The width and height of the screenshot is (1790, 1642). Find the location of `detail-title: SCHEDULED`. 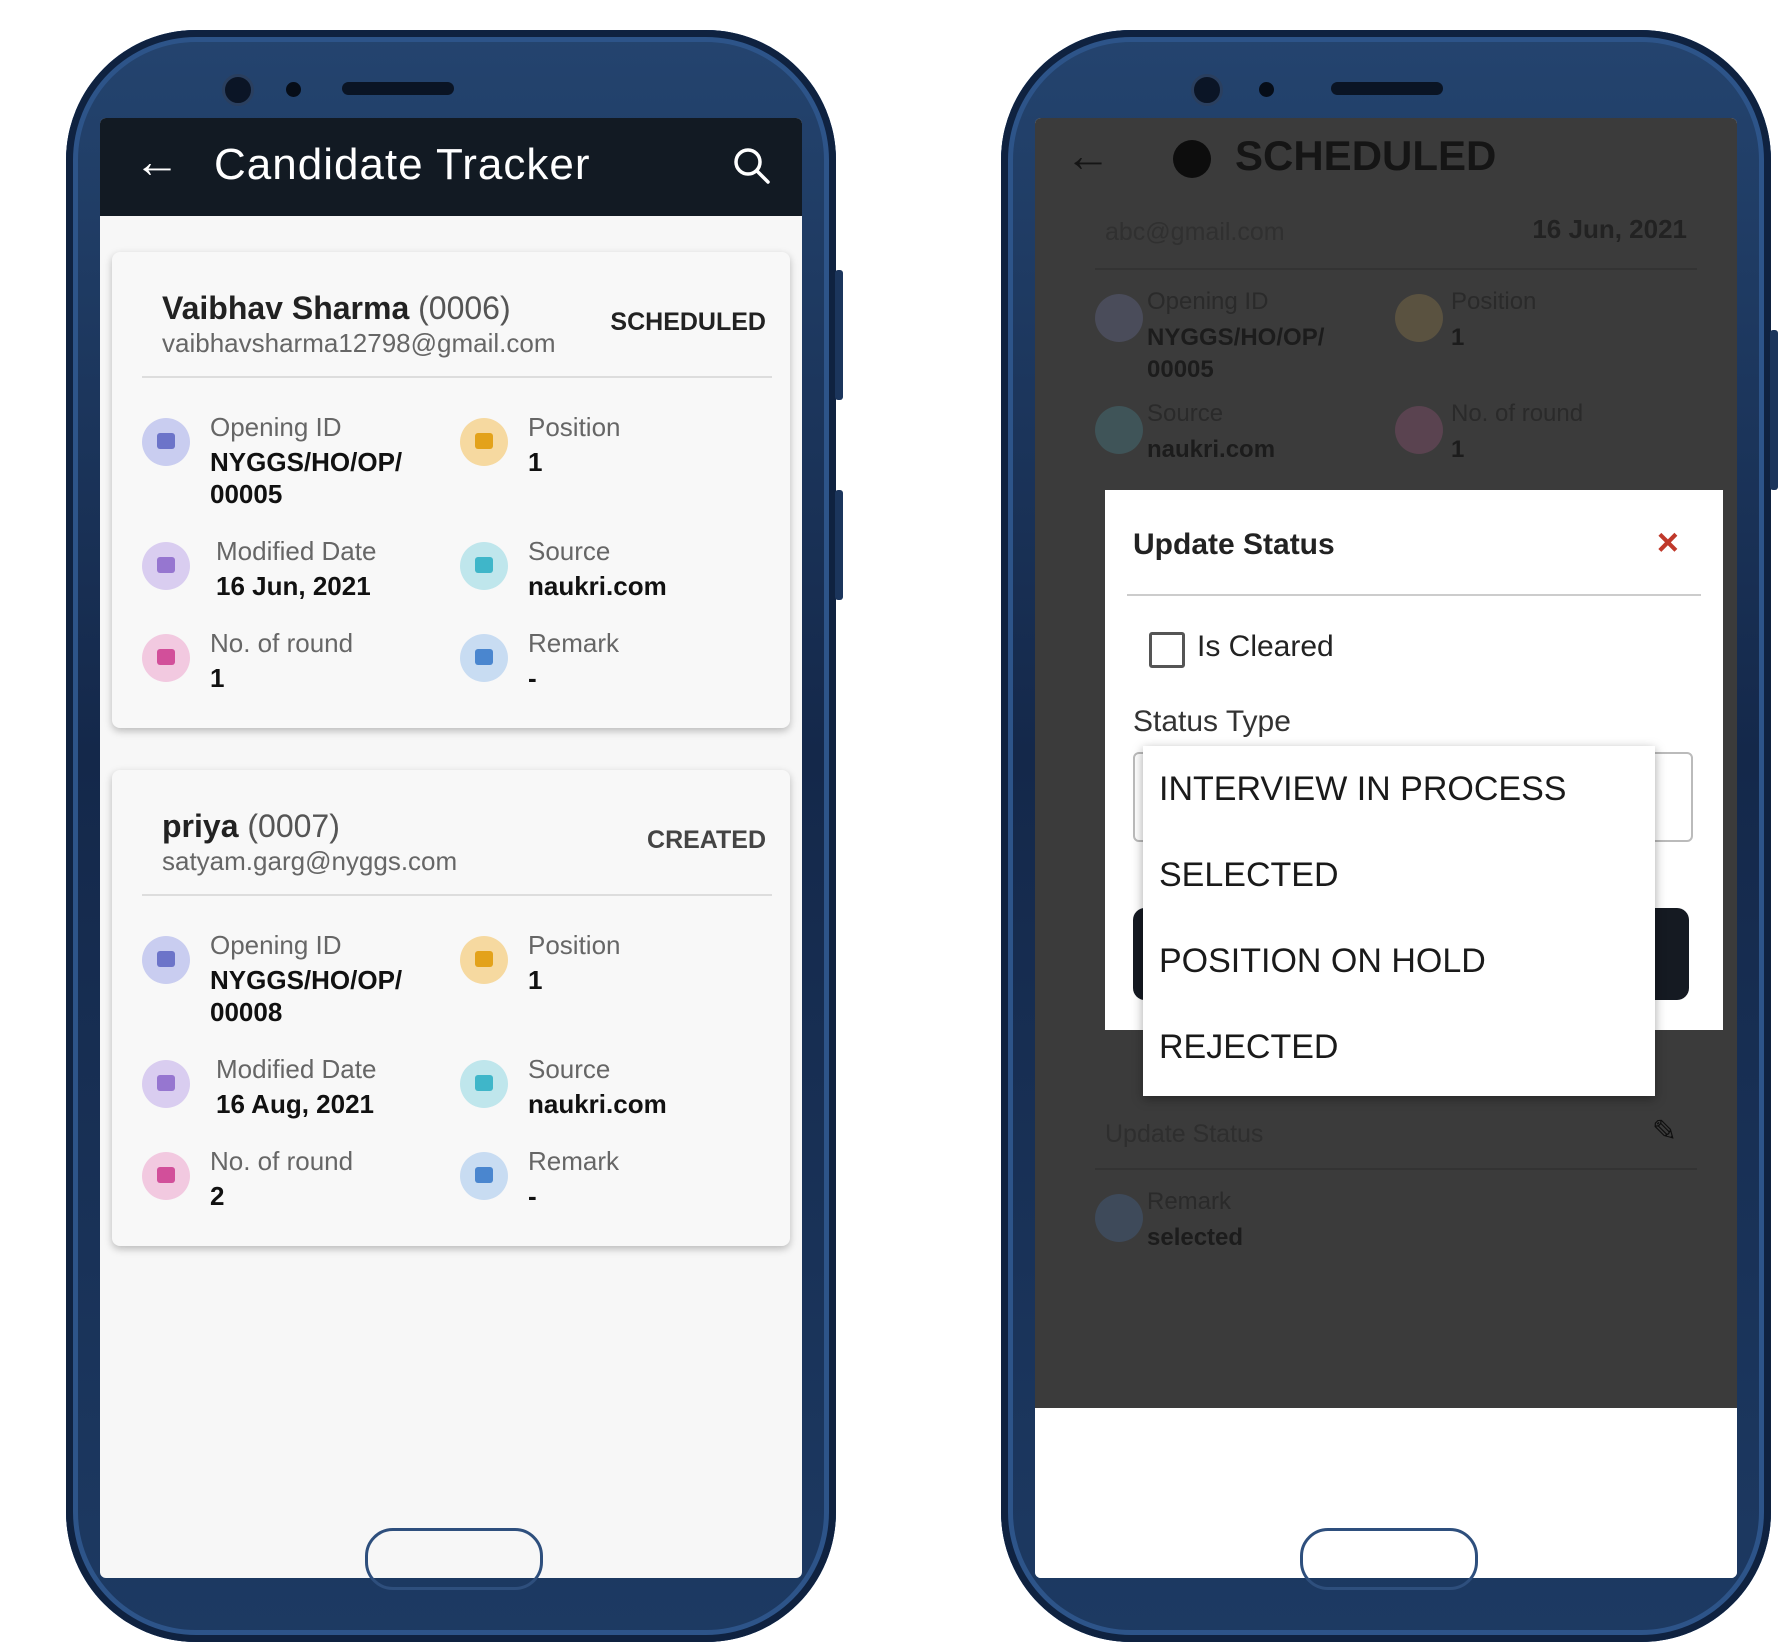

detail-title: SCHEDULED is located at coordinates (1366, 155).